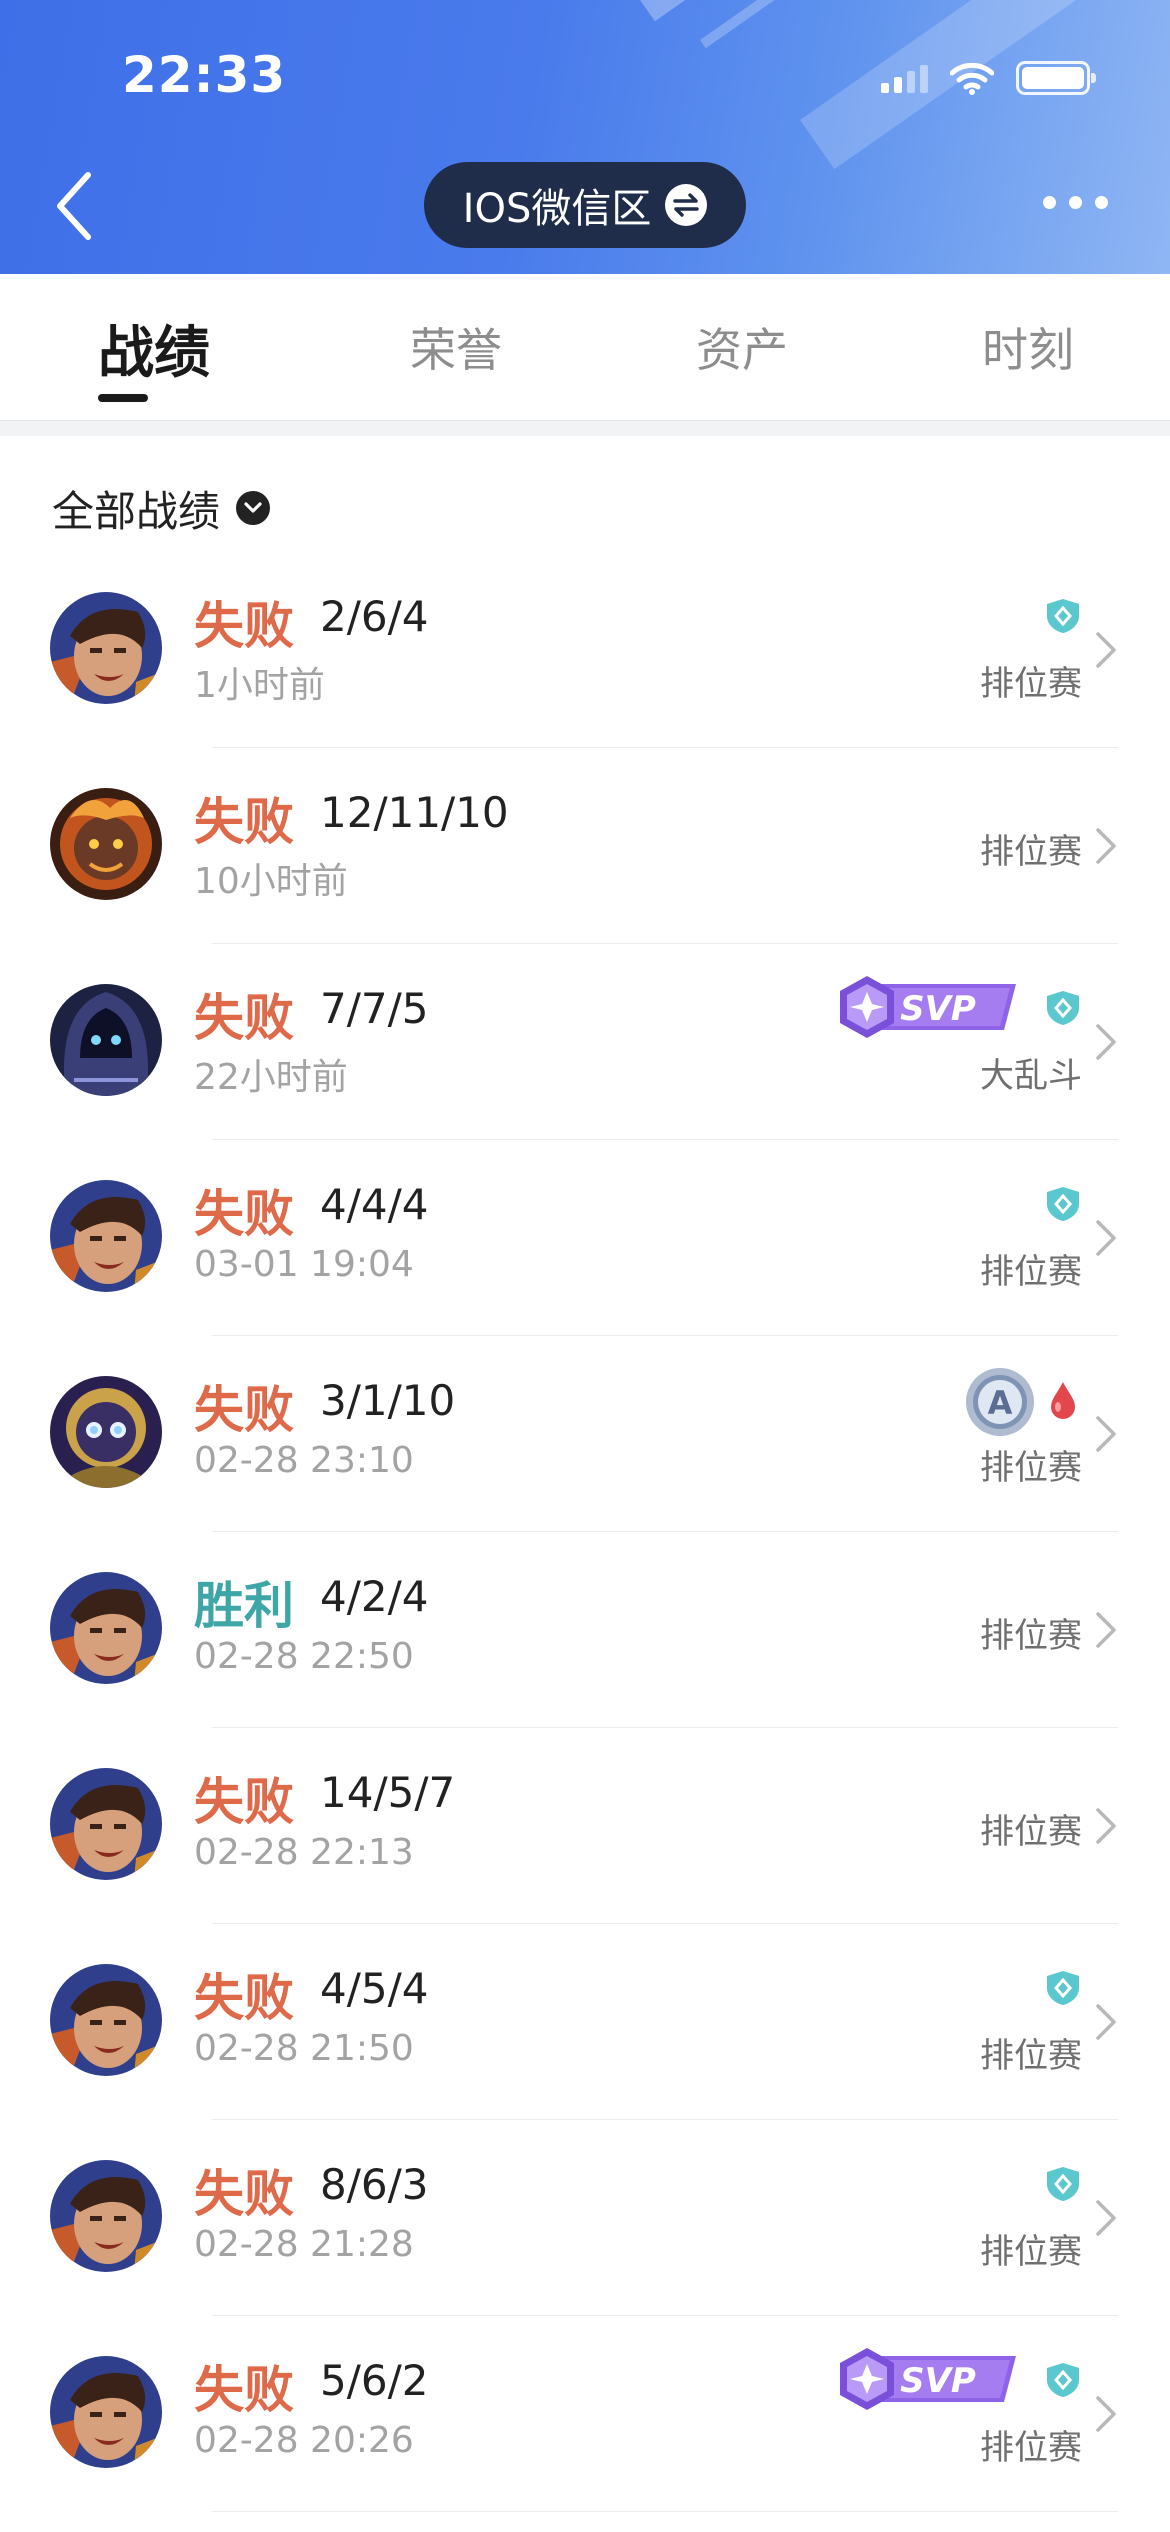  I want to click on section-divider, so click(585, 428).